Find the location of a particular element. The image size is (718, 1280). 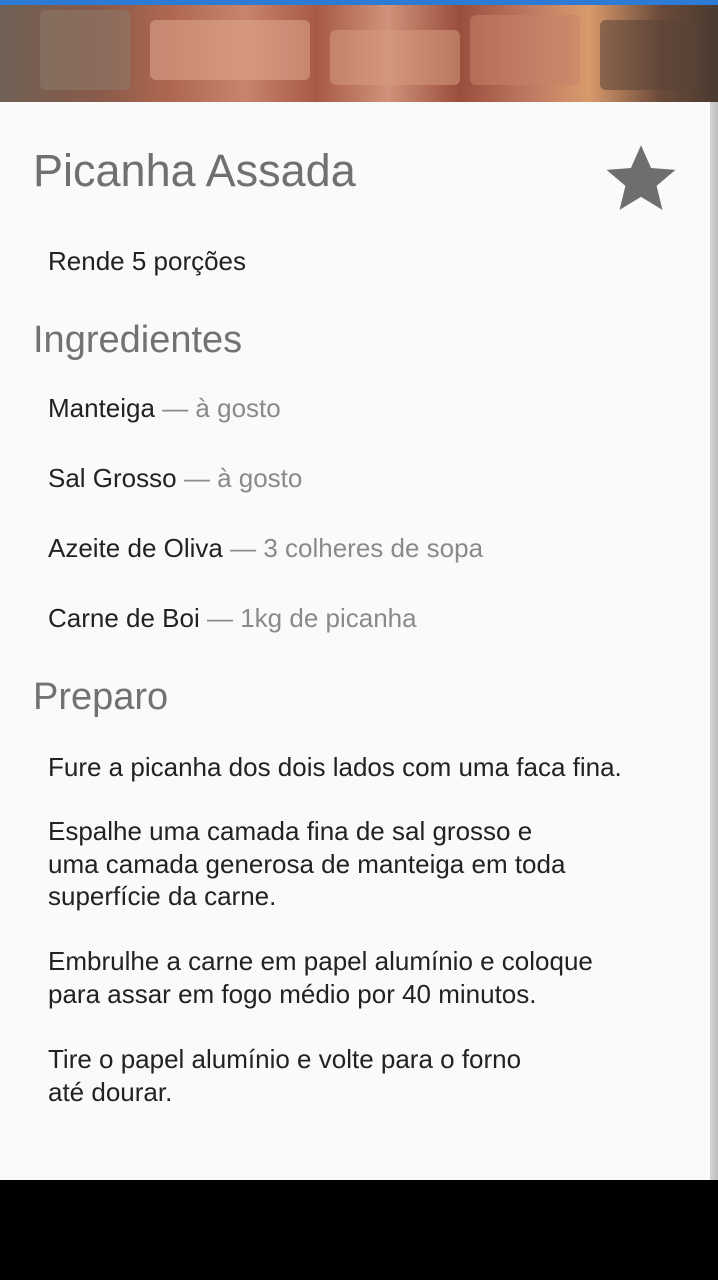

ingredient-item: Carne de Boi — 1kg de picanha is located at coordinates (232, 618).